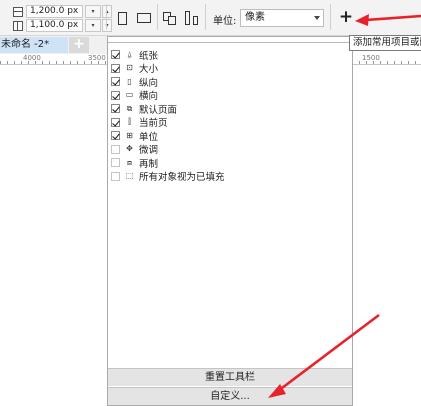  I want to click on units-label: 单位:, so click(225, 21).